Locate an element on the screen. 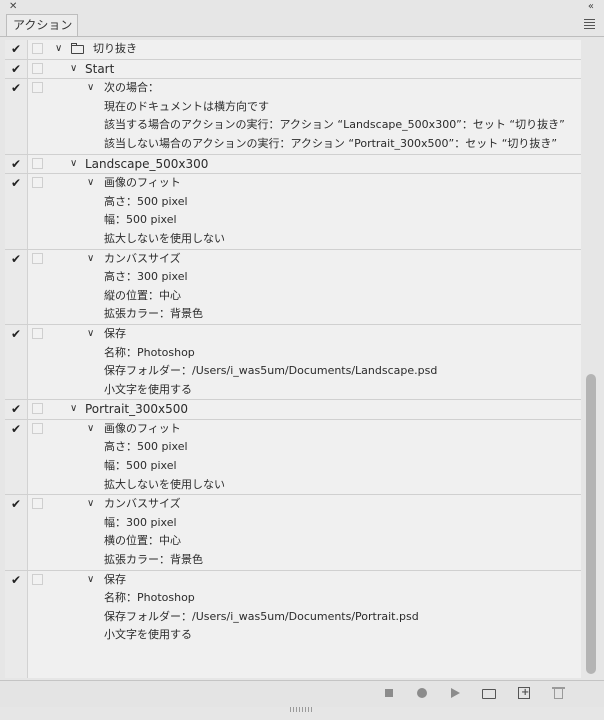 The height and width of the screenshot is (720, 604). panel-tab-row: アクション is located at coordinates (302, 25).